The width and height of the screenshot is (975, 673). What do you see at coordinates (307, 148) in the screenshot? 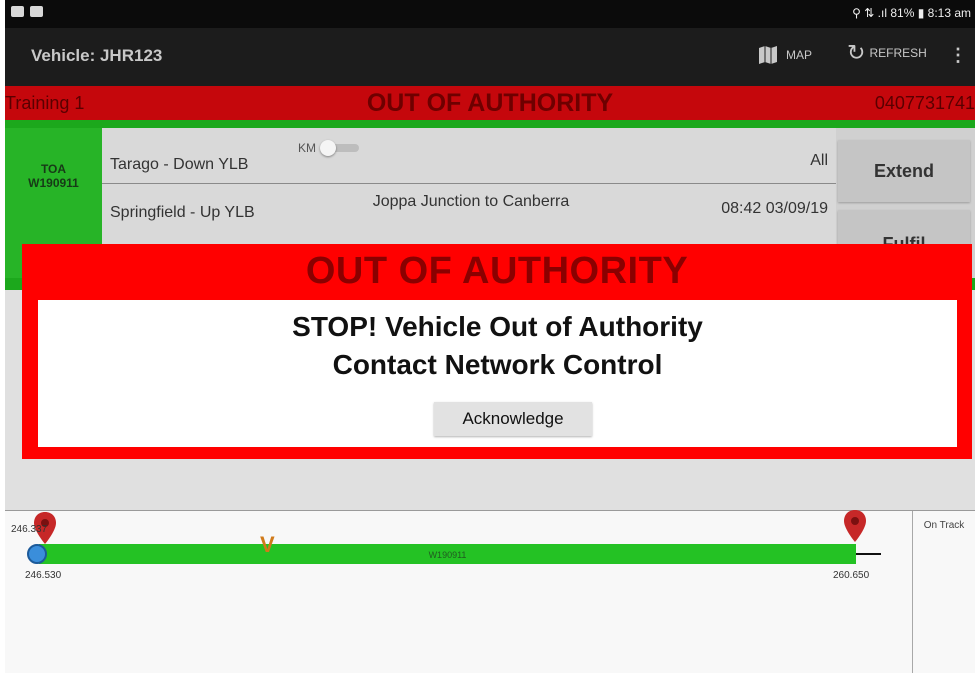
I see `km-label: KM` at bounding box center [307, 148].